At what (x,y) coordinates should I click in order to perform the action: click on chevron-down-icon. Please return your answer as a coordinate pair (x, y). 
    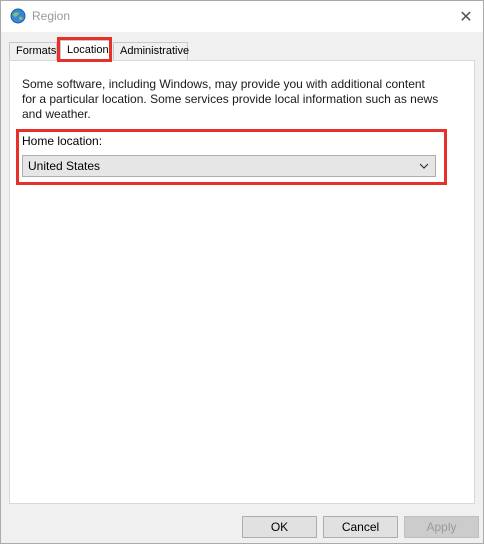
    Looking at the image, I should click on (424, 166).